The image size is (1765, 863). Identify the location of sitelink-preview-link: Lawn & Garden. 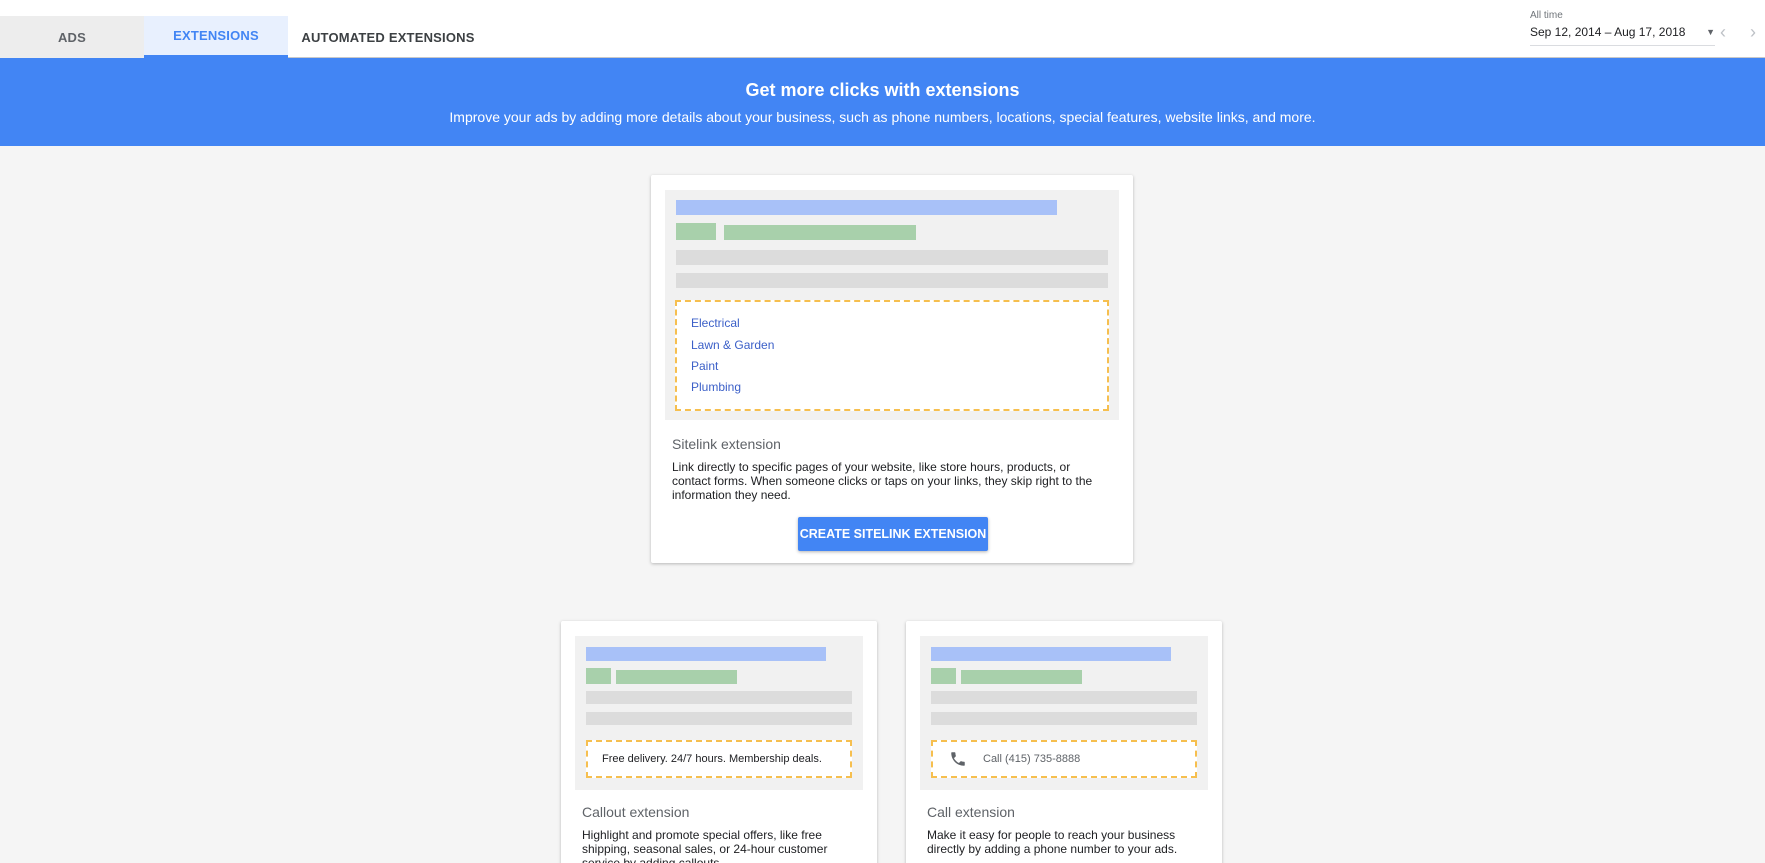
(733, 345).